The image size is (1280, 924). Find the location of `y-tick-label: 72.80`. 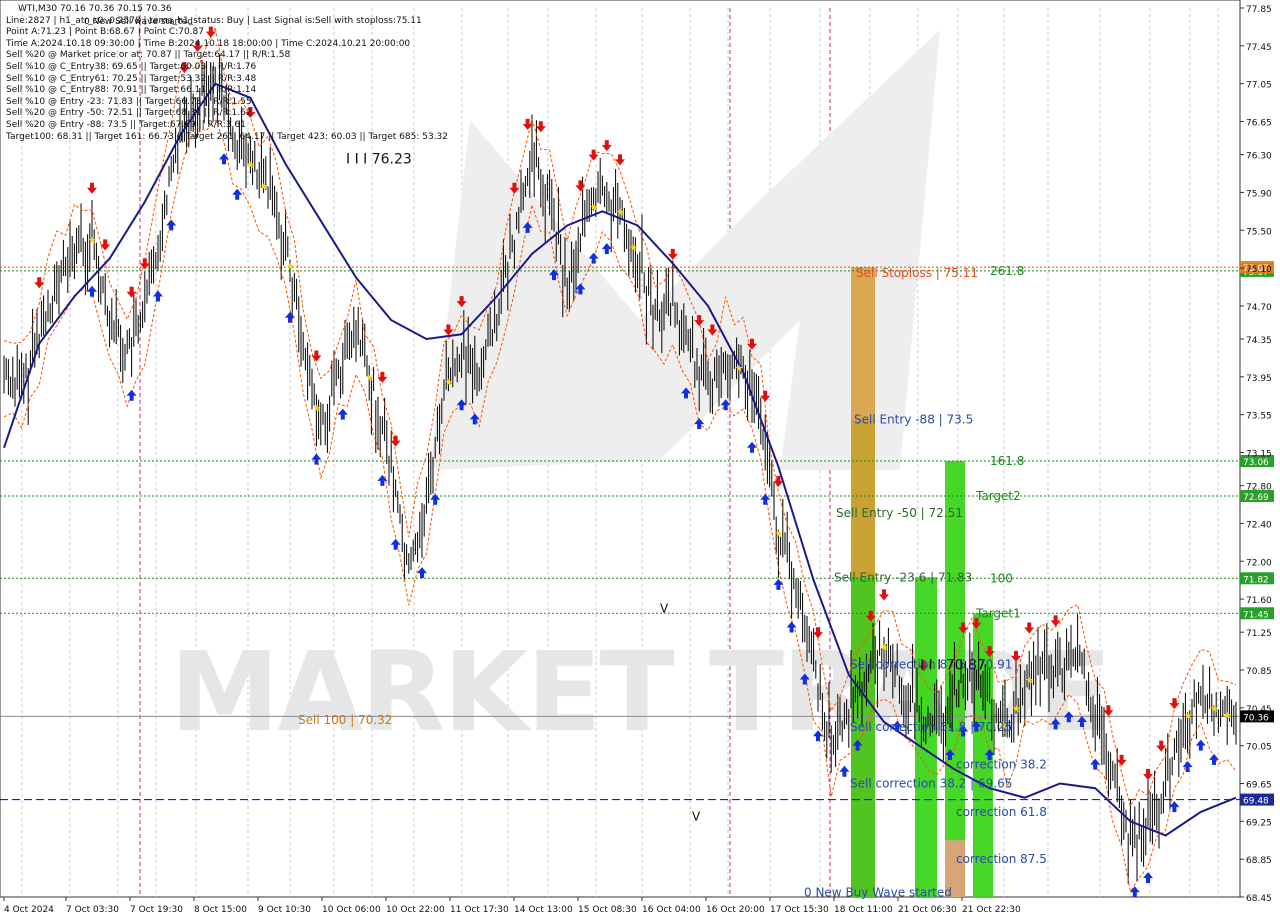

y-tick-label: 72.80 is located at coordinates (1259, 488).